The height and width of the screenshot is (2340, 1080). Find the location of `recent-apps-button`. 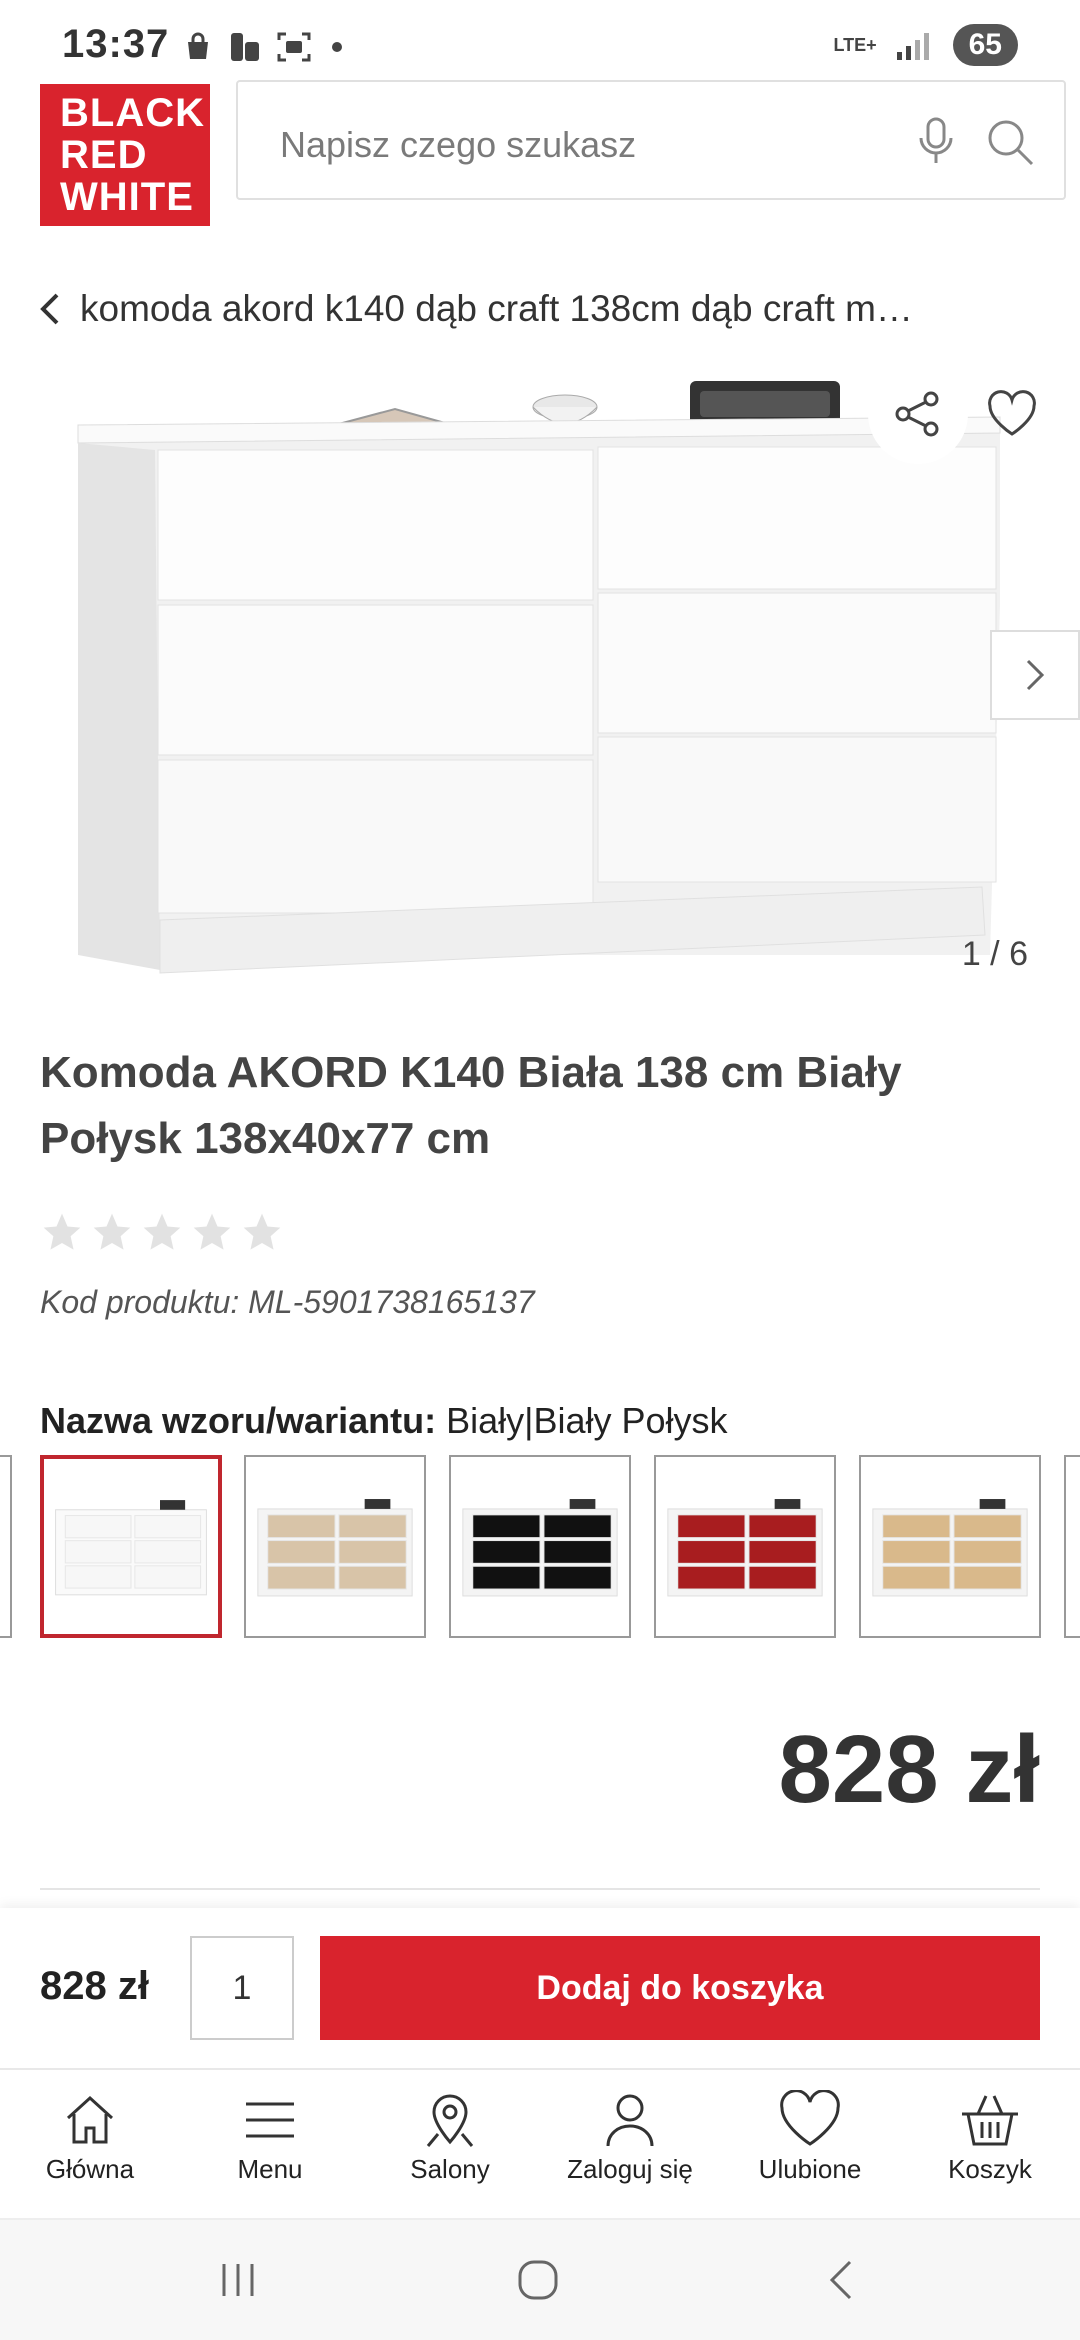

recent-apps-button is located at coordinates (238, 2280).